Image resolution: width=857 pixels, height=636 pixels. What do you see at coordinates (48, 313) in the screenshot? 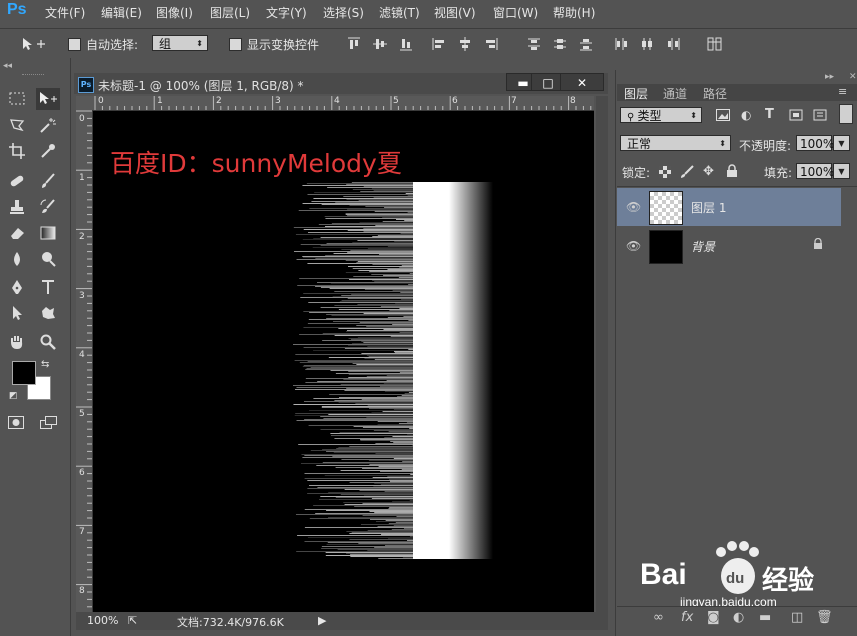
I see `shape-icon` at bounding box center [48, 313].